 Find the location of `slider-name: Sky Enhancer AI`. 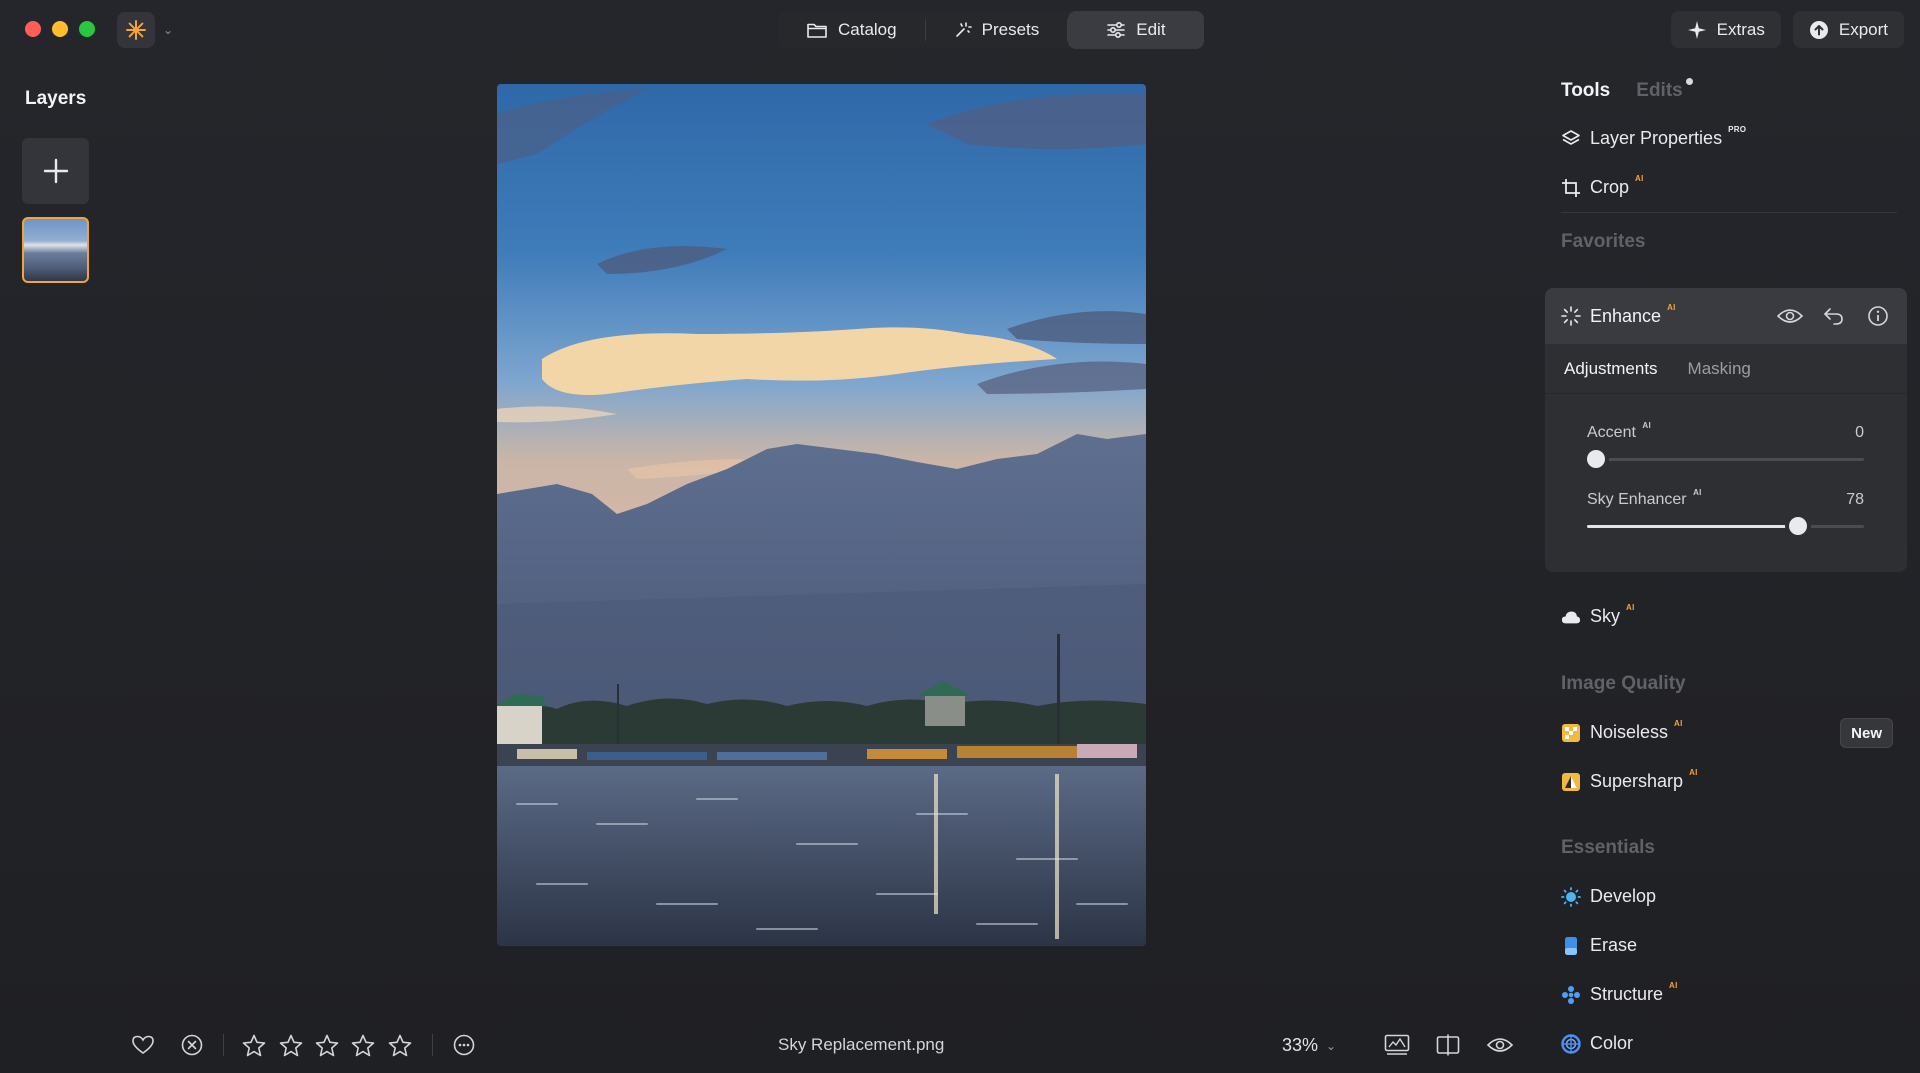

slider-name: Sky Enhancer AI is located at coordinates (1644, 498).